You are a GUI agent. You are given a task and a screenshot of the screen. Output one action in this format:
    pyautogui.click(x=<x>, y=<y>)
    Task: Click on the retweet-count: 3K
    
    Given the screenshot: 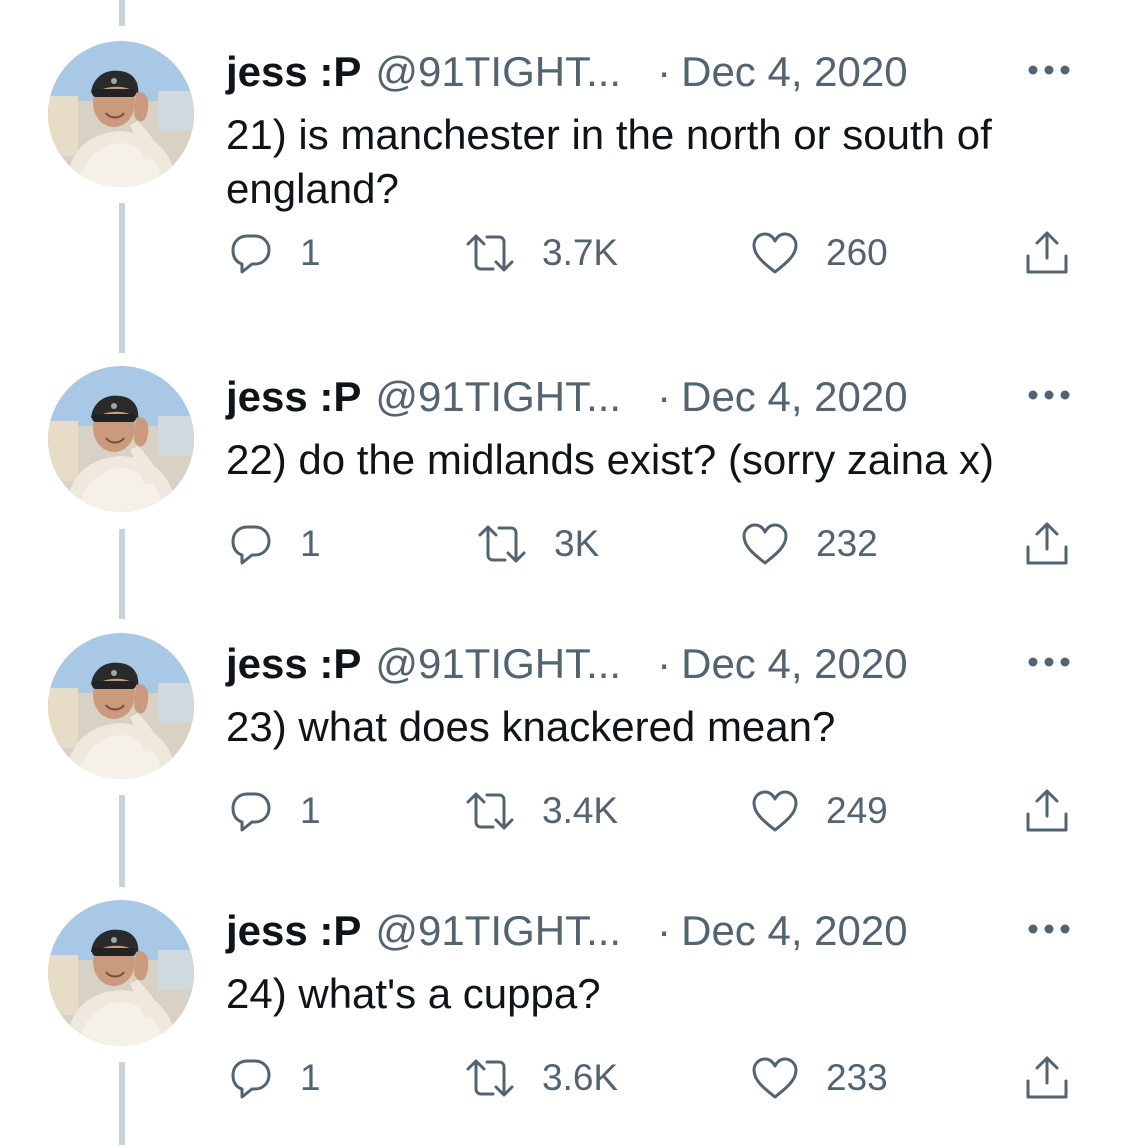 What is the action you would take?
    pyautogui.click(x=577, y=543)
    